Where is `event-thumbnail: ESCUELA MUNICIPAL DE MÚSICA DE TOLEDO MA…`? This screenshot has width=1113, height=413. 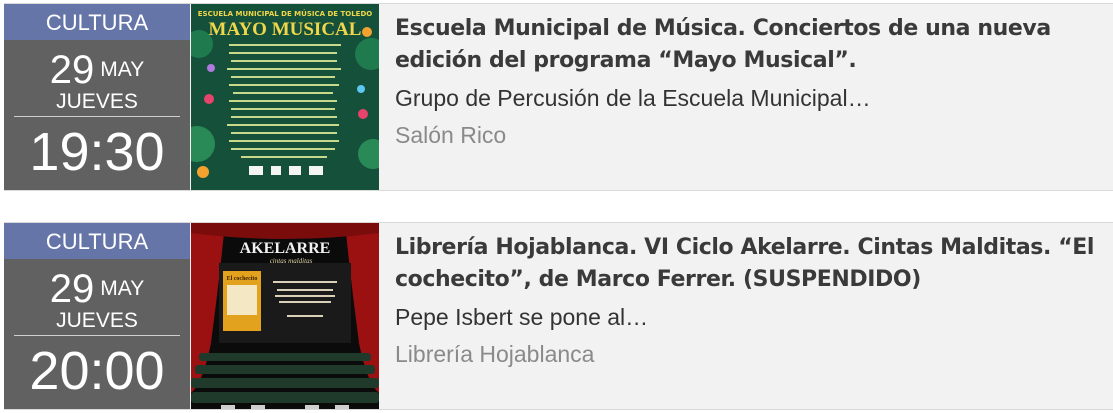 event-thumbnail: ESCUELA MUNICIPAL DE MÚSICA DE TOLEDO MA… is located at coordinates (285, 97).